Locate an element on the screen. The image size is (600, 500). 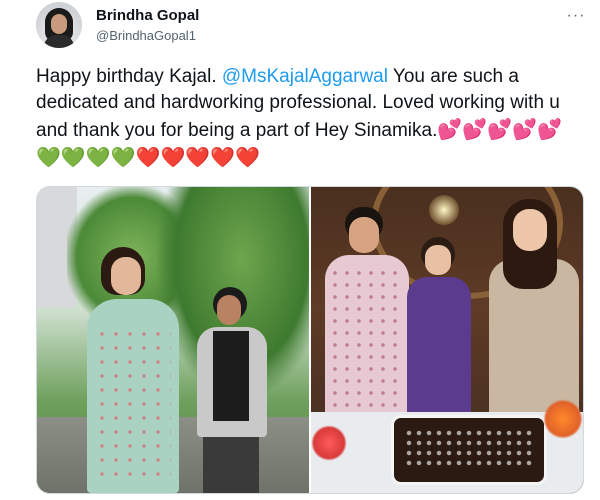
more-options-icon: ··· is located at coordinates (576, 15).